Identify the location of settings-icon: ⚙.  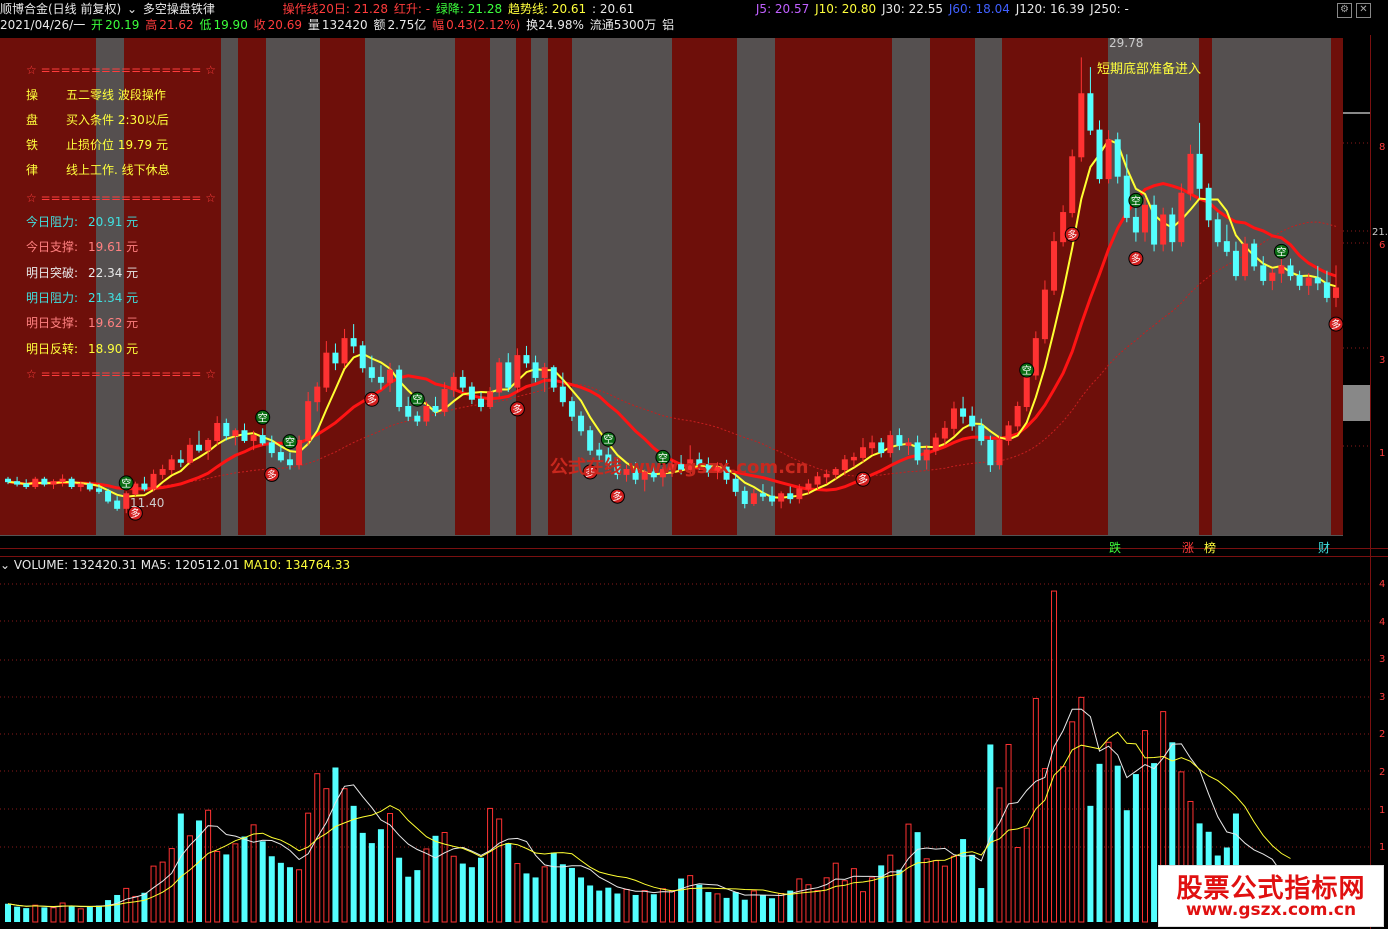
(1344, 10).